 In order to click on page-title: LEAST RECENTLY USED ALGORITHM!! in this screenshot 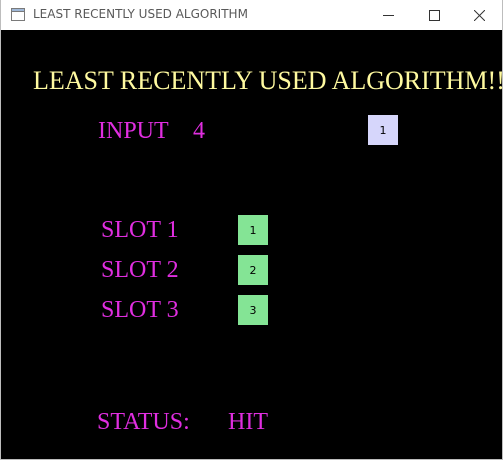, I will do `click(268, 80)`.